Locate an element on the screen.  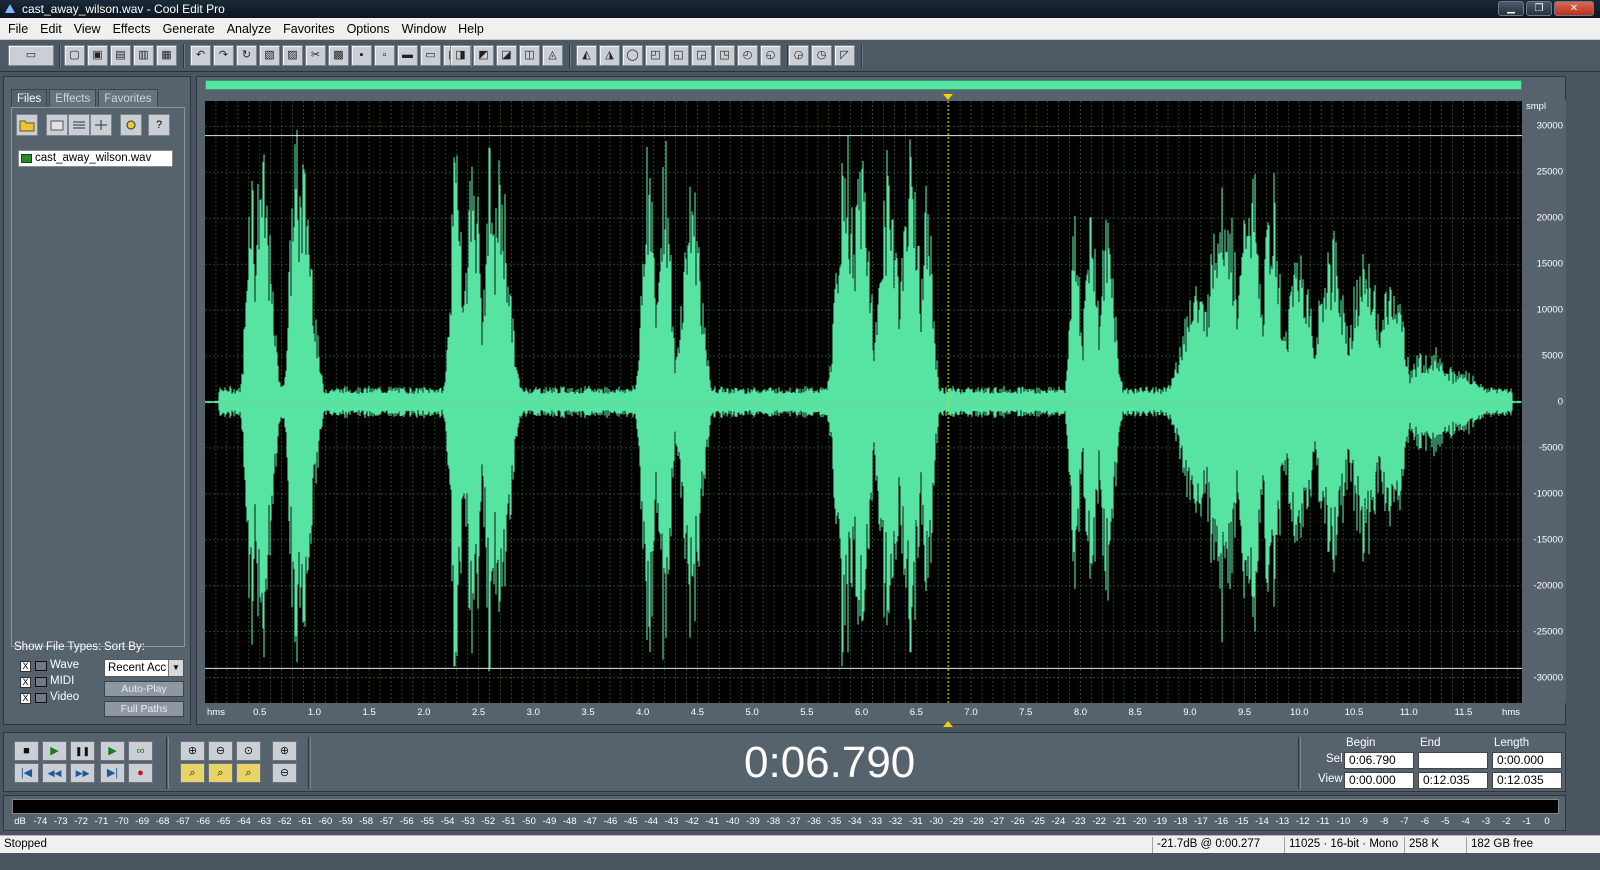
save-icon: ▤ is located at coordinates (120, 55).